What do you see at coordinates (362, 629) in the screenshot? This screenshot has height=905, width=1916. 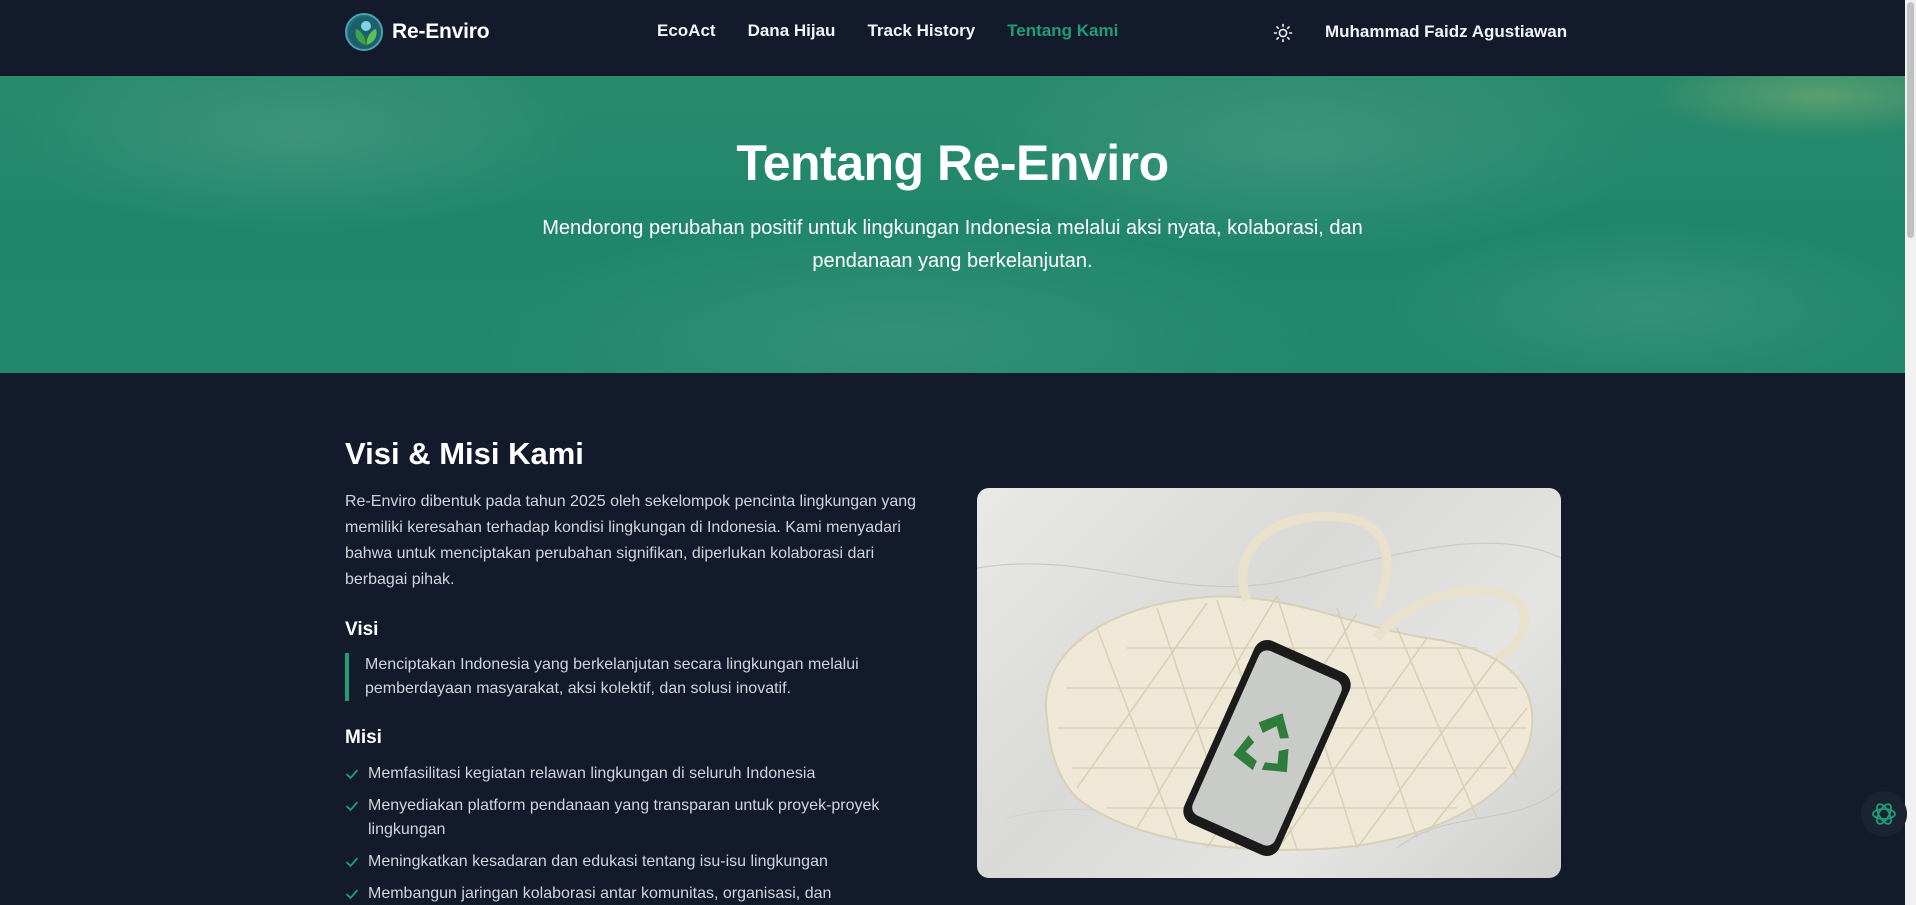 I see `visi-heading: Visi` at bounding box center [362, 629].